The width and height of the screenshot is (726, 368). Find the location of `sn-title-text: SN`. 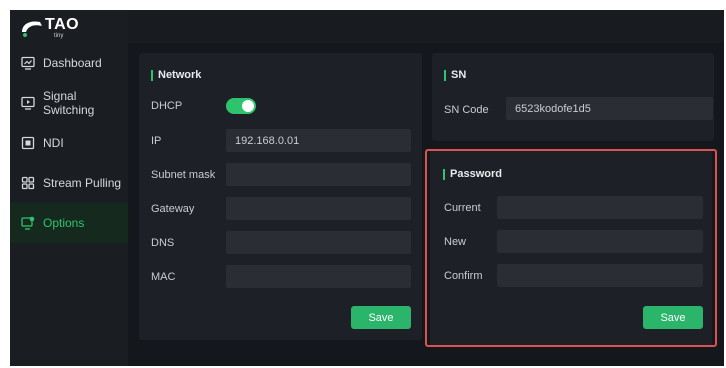

sn-title-text: SN is located at coordinates (459, 75).